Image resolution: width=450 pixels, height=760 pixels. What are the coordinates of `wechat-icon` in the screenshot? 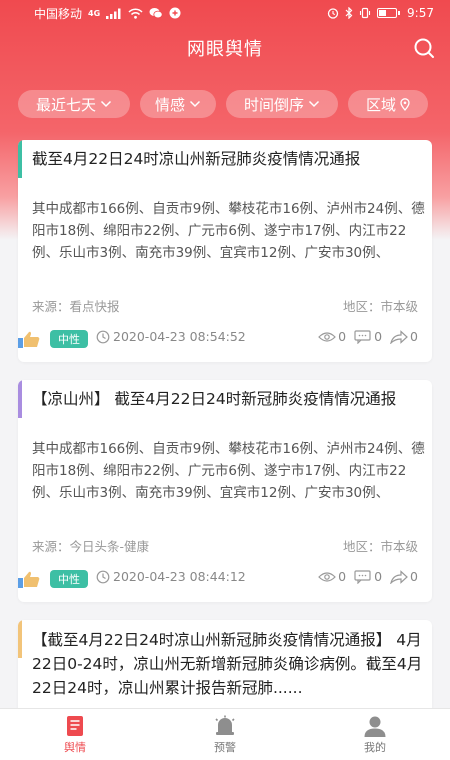 It's located at (156, 13).